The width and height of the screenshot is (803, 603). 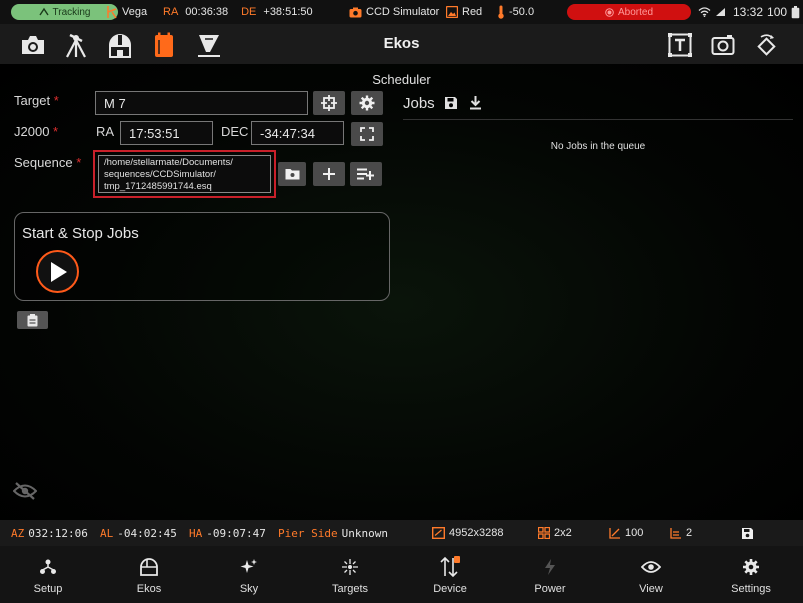 What do you see at coordinates (704, 12) in the screenshot?
I see `wifi-icon` at bounding box center [704, 12].